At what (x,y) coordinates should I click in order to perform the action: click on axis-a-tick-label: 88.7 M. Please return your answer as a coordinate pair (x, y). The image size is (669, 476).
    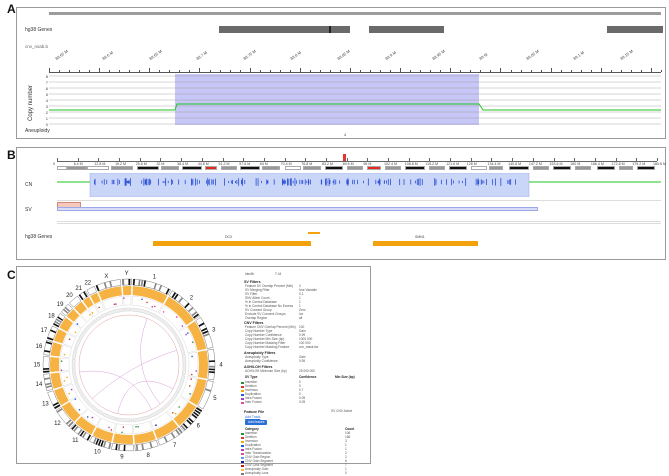
    Looking at the image, I should click on (202, 55).